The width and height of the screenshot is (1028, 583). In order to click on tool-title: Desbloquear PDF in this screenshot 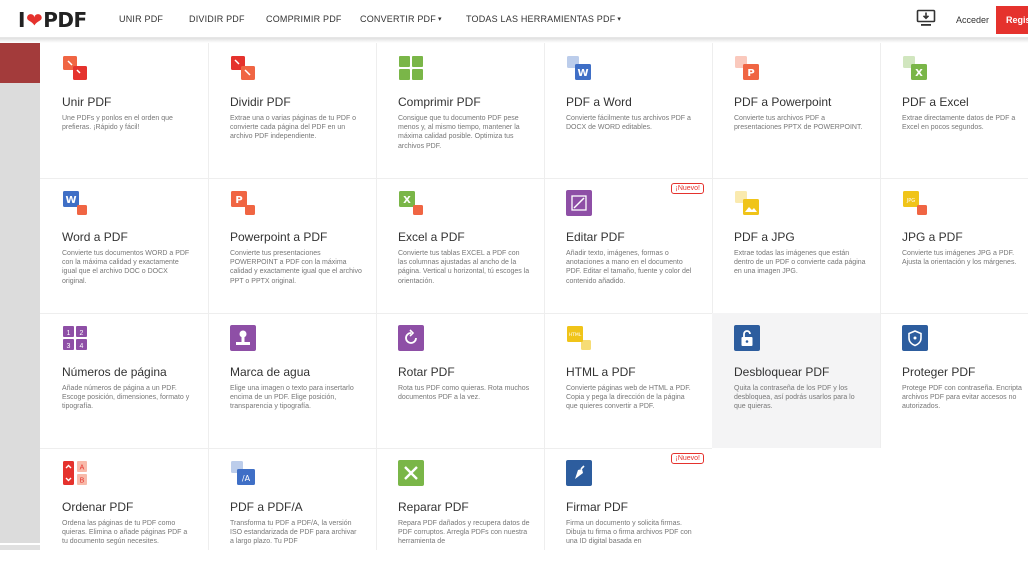, I will do `click(782, 372)`.